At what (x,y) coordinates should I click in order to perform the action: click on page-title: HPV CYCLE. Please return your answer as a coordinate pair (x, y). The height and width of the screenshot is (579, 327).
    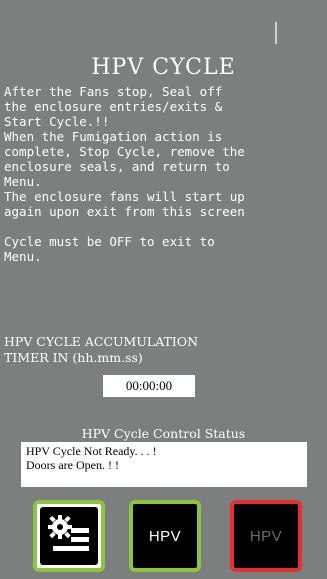
    Looking at the image, I should click on (163, 67).